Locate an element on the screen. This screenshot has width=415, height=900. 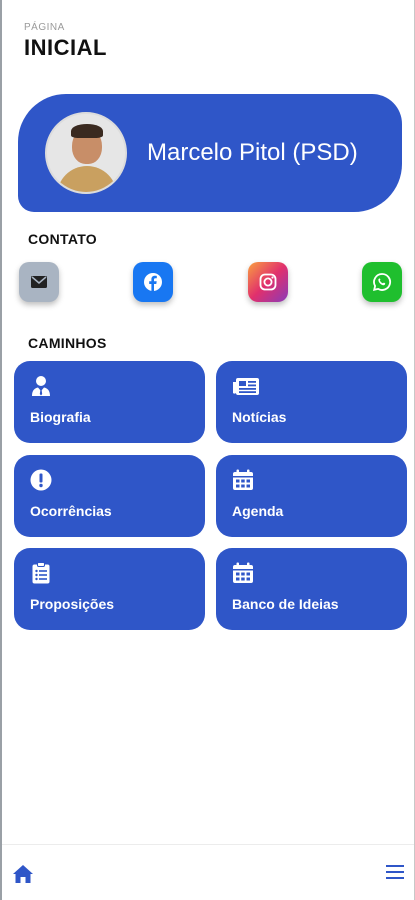
user-tie-icon is located at coordinates (41, 386).